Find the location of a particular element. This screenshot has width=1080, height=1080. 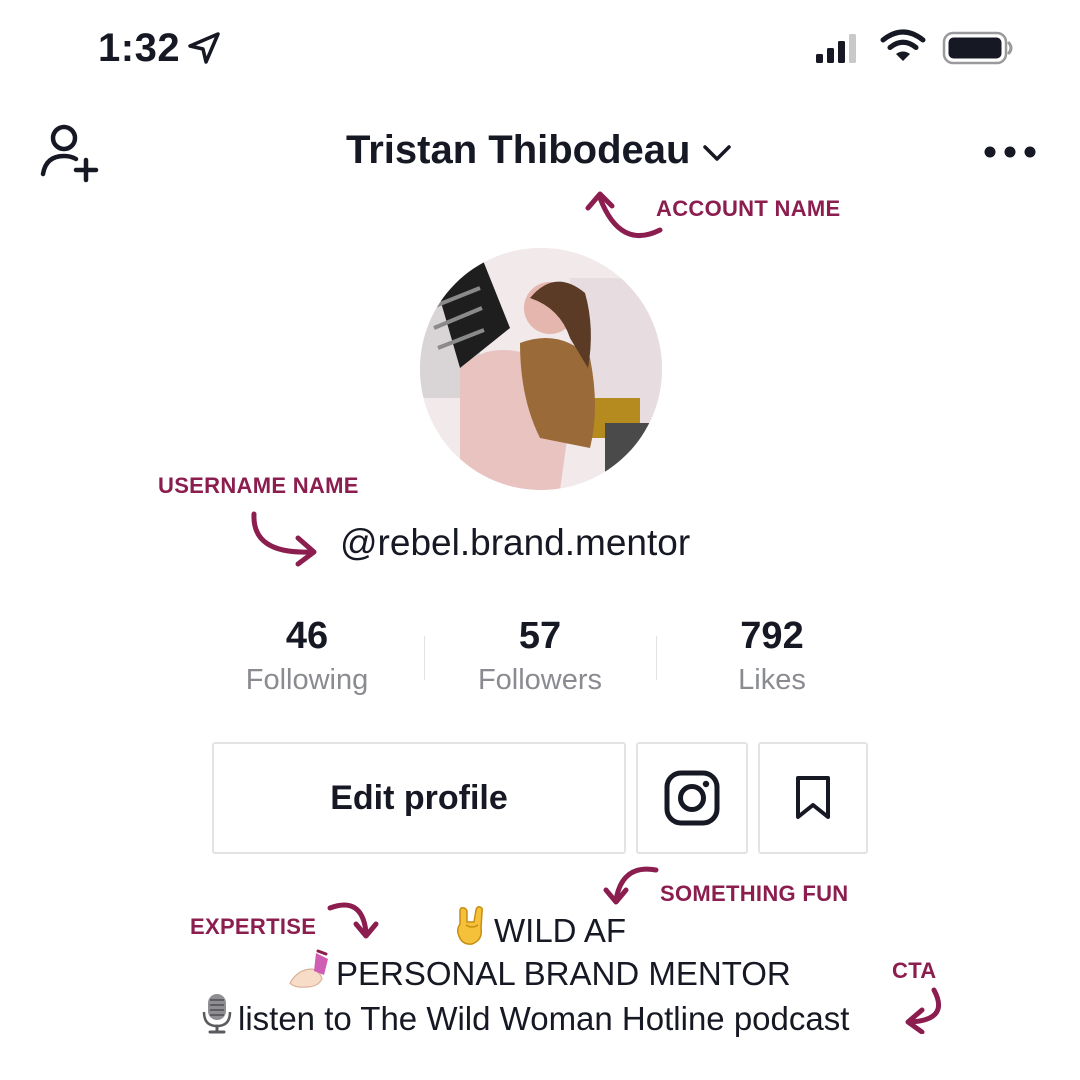

bio-line-3-text: listen to The Wild Woman Hotline podcast is located at coordinates (544, 1018).